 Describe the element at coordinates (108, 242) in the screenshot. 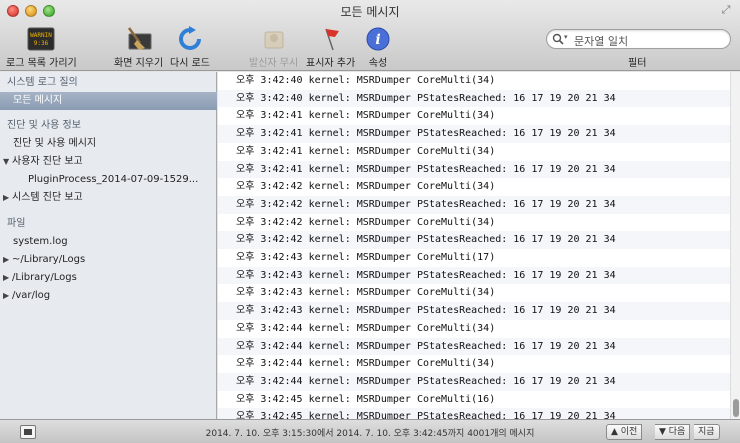

I see `sidebar-item-system-log: system.log` at that location.